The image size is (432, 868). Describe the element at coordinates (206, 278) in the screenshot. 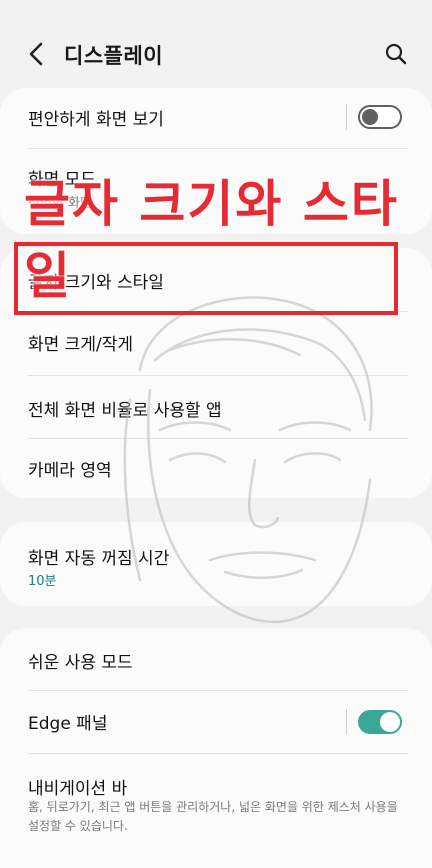

I see `annotation-highlight-box` at that location.